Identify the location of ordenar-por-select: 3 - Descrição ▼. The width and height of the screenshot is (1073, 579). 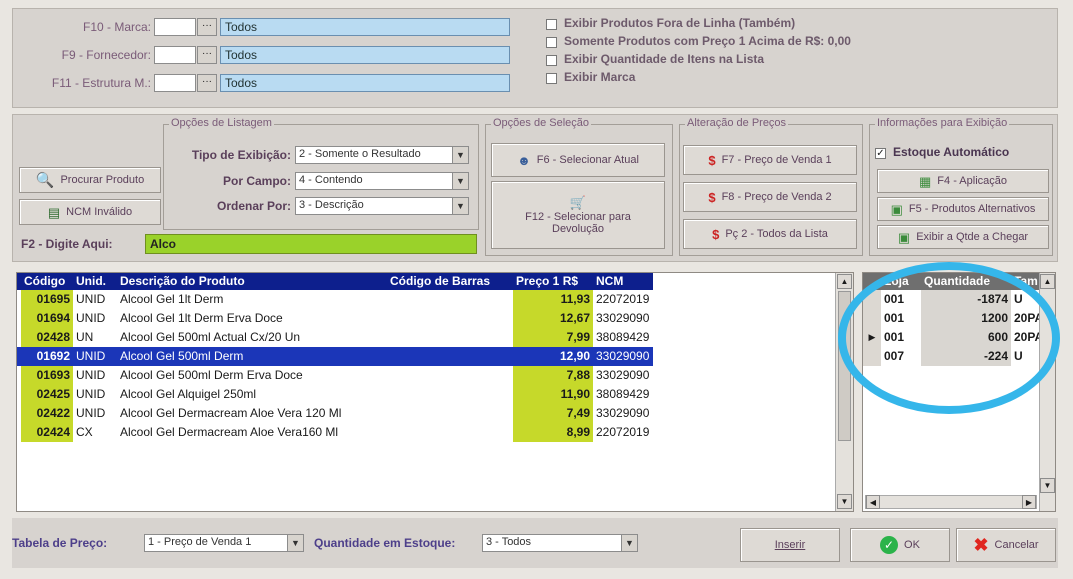
(382, 206).